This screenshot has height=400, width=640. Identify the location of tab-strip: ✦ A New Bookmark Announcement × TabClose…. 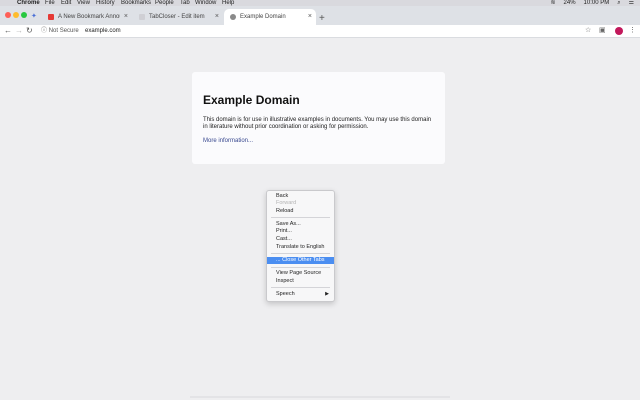
(320, 15).